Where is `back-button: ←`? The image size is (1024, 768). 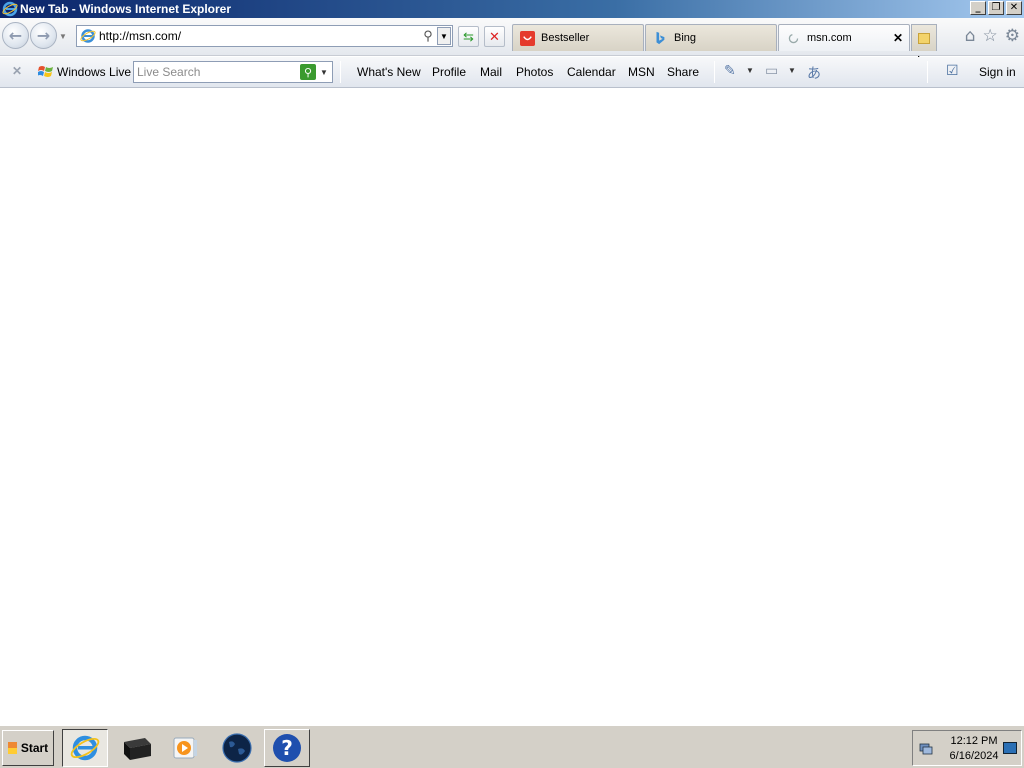
back-button: ← is located at coordinates (15, 35).